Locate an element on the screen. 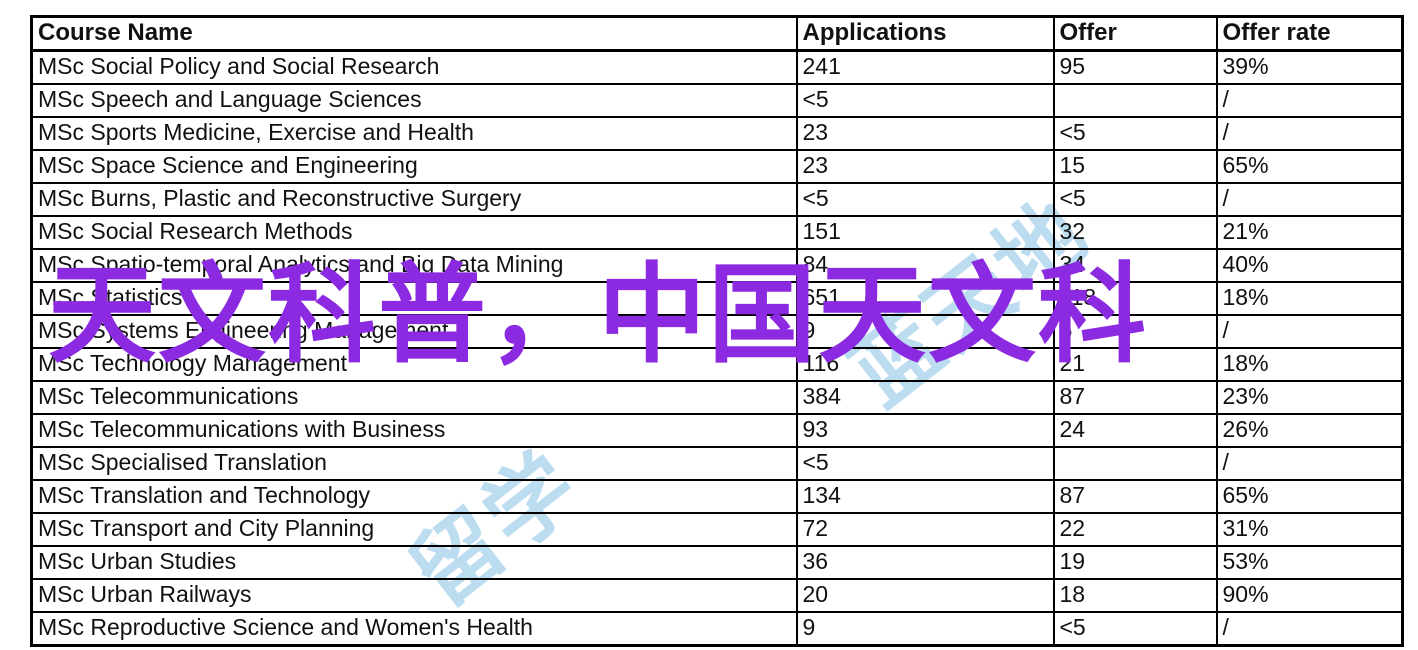 The height and width of the screenshot is (650, 1418). cell-offer: 22 is located at coordinates (1135, 529).